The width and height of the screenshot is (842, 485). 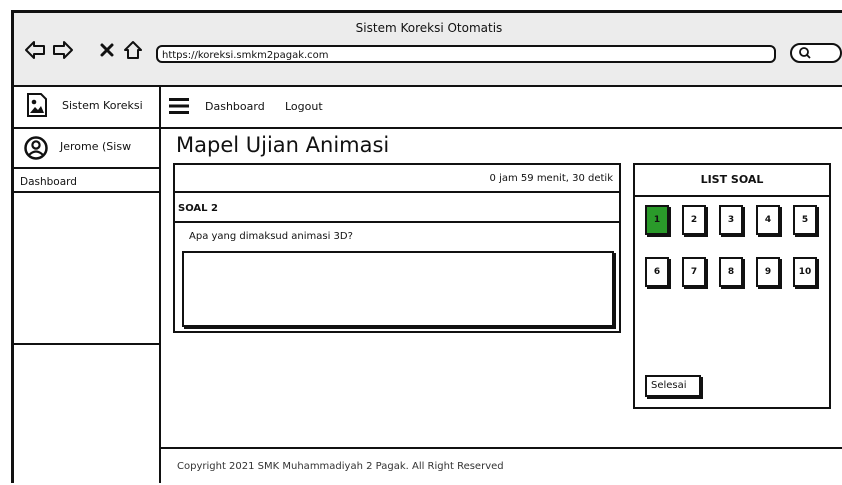 I want to click on question-number-1: 1, so click(x=657, y=220).